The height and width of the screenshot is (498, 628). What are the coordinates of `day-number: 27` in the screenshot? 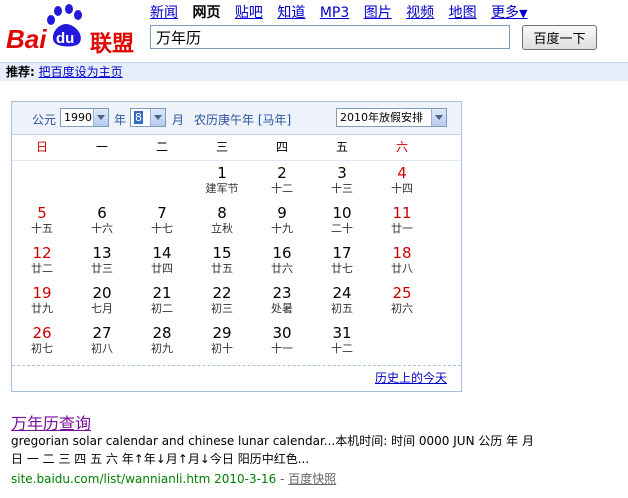 It's located at (102, 333).